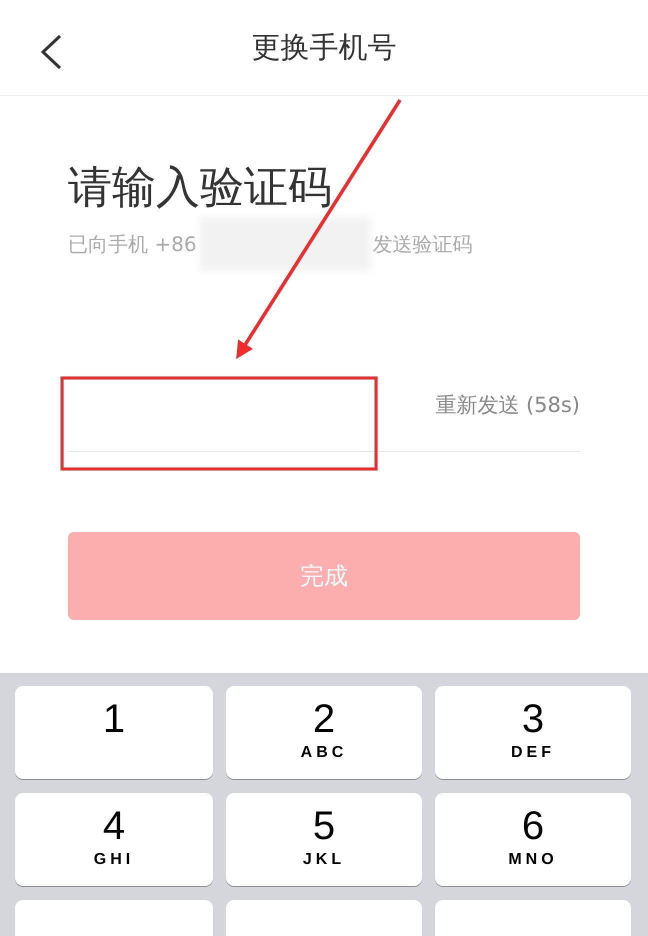 The image size is (648, 936). I want to click on keypad-key: 3 DEF, so click(533, 732).